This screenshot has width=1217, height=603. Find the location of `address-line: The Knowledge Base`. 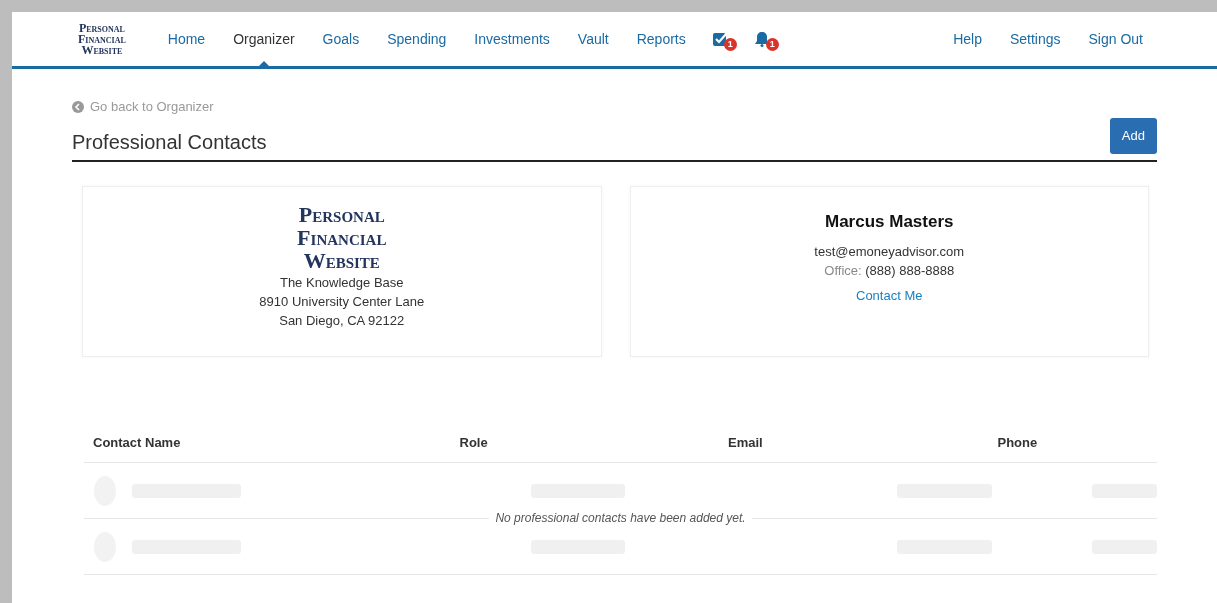

address-line: The Knowledge Base is located at coordinates (341, 283).